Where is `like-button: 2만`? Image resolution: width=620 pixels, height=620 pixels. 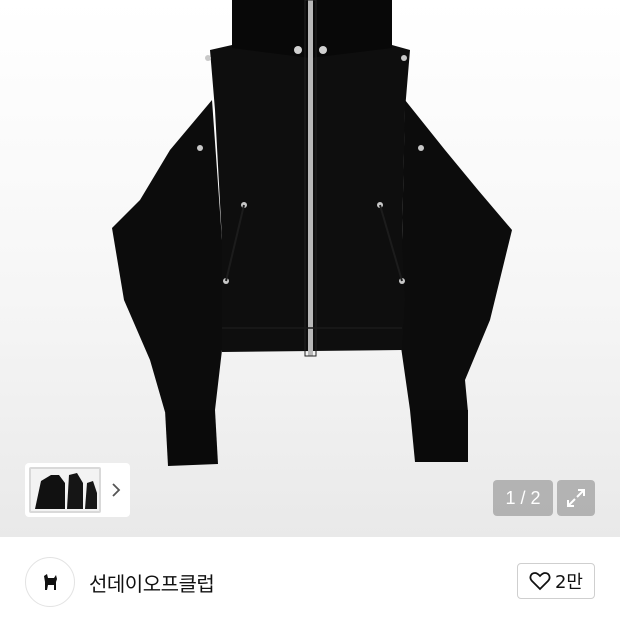 like-button: 2만 is located at coordinates (556, 581).